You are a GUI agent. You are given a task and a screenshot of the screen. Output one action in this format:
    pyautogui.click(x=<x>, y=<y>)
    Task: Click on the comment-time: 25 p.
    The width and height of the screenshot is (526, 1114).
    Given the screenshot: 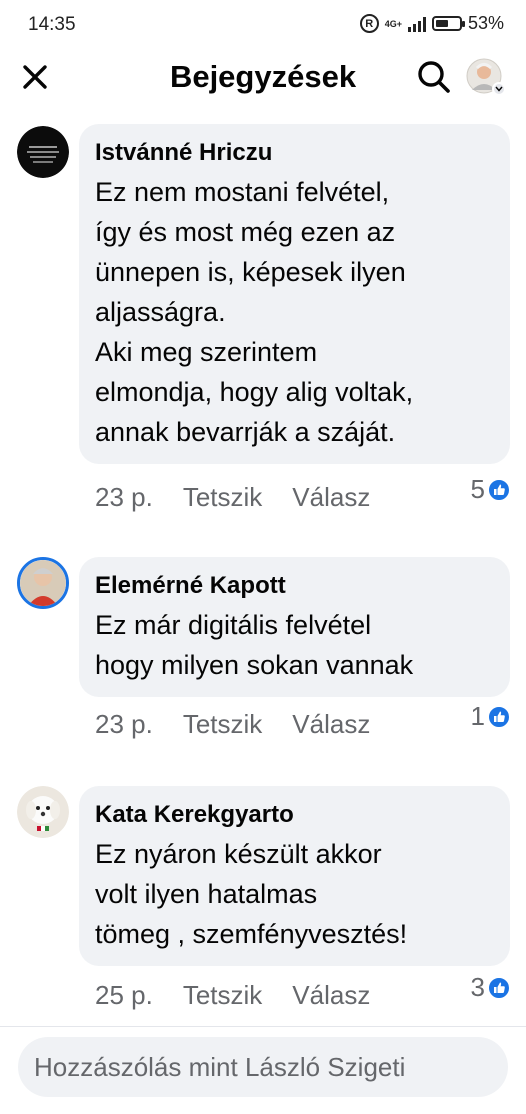 What is the action you would take?
    pyautogui.click(x=124, y=995)
    